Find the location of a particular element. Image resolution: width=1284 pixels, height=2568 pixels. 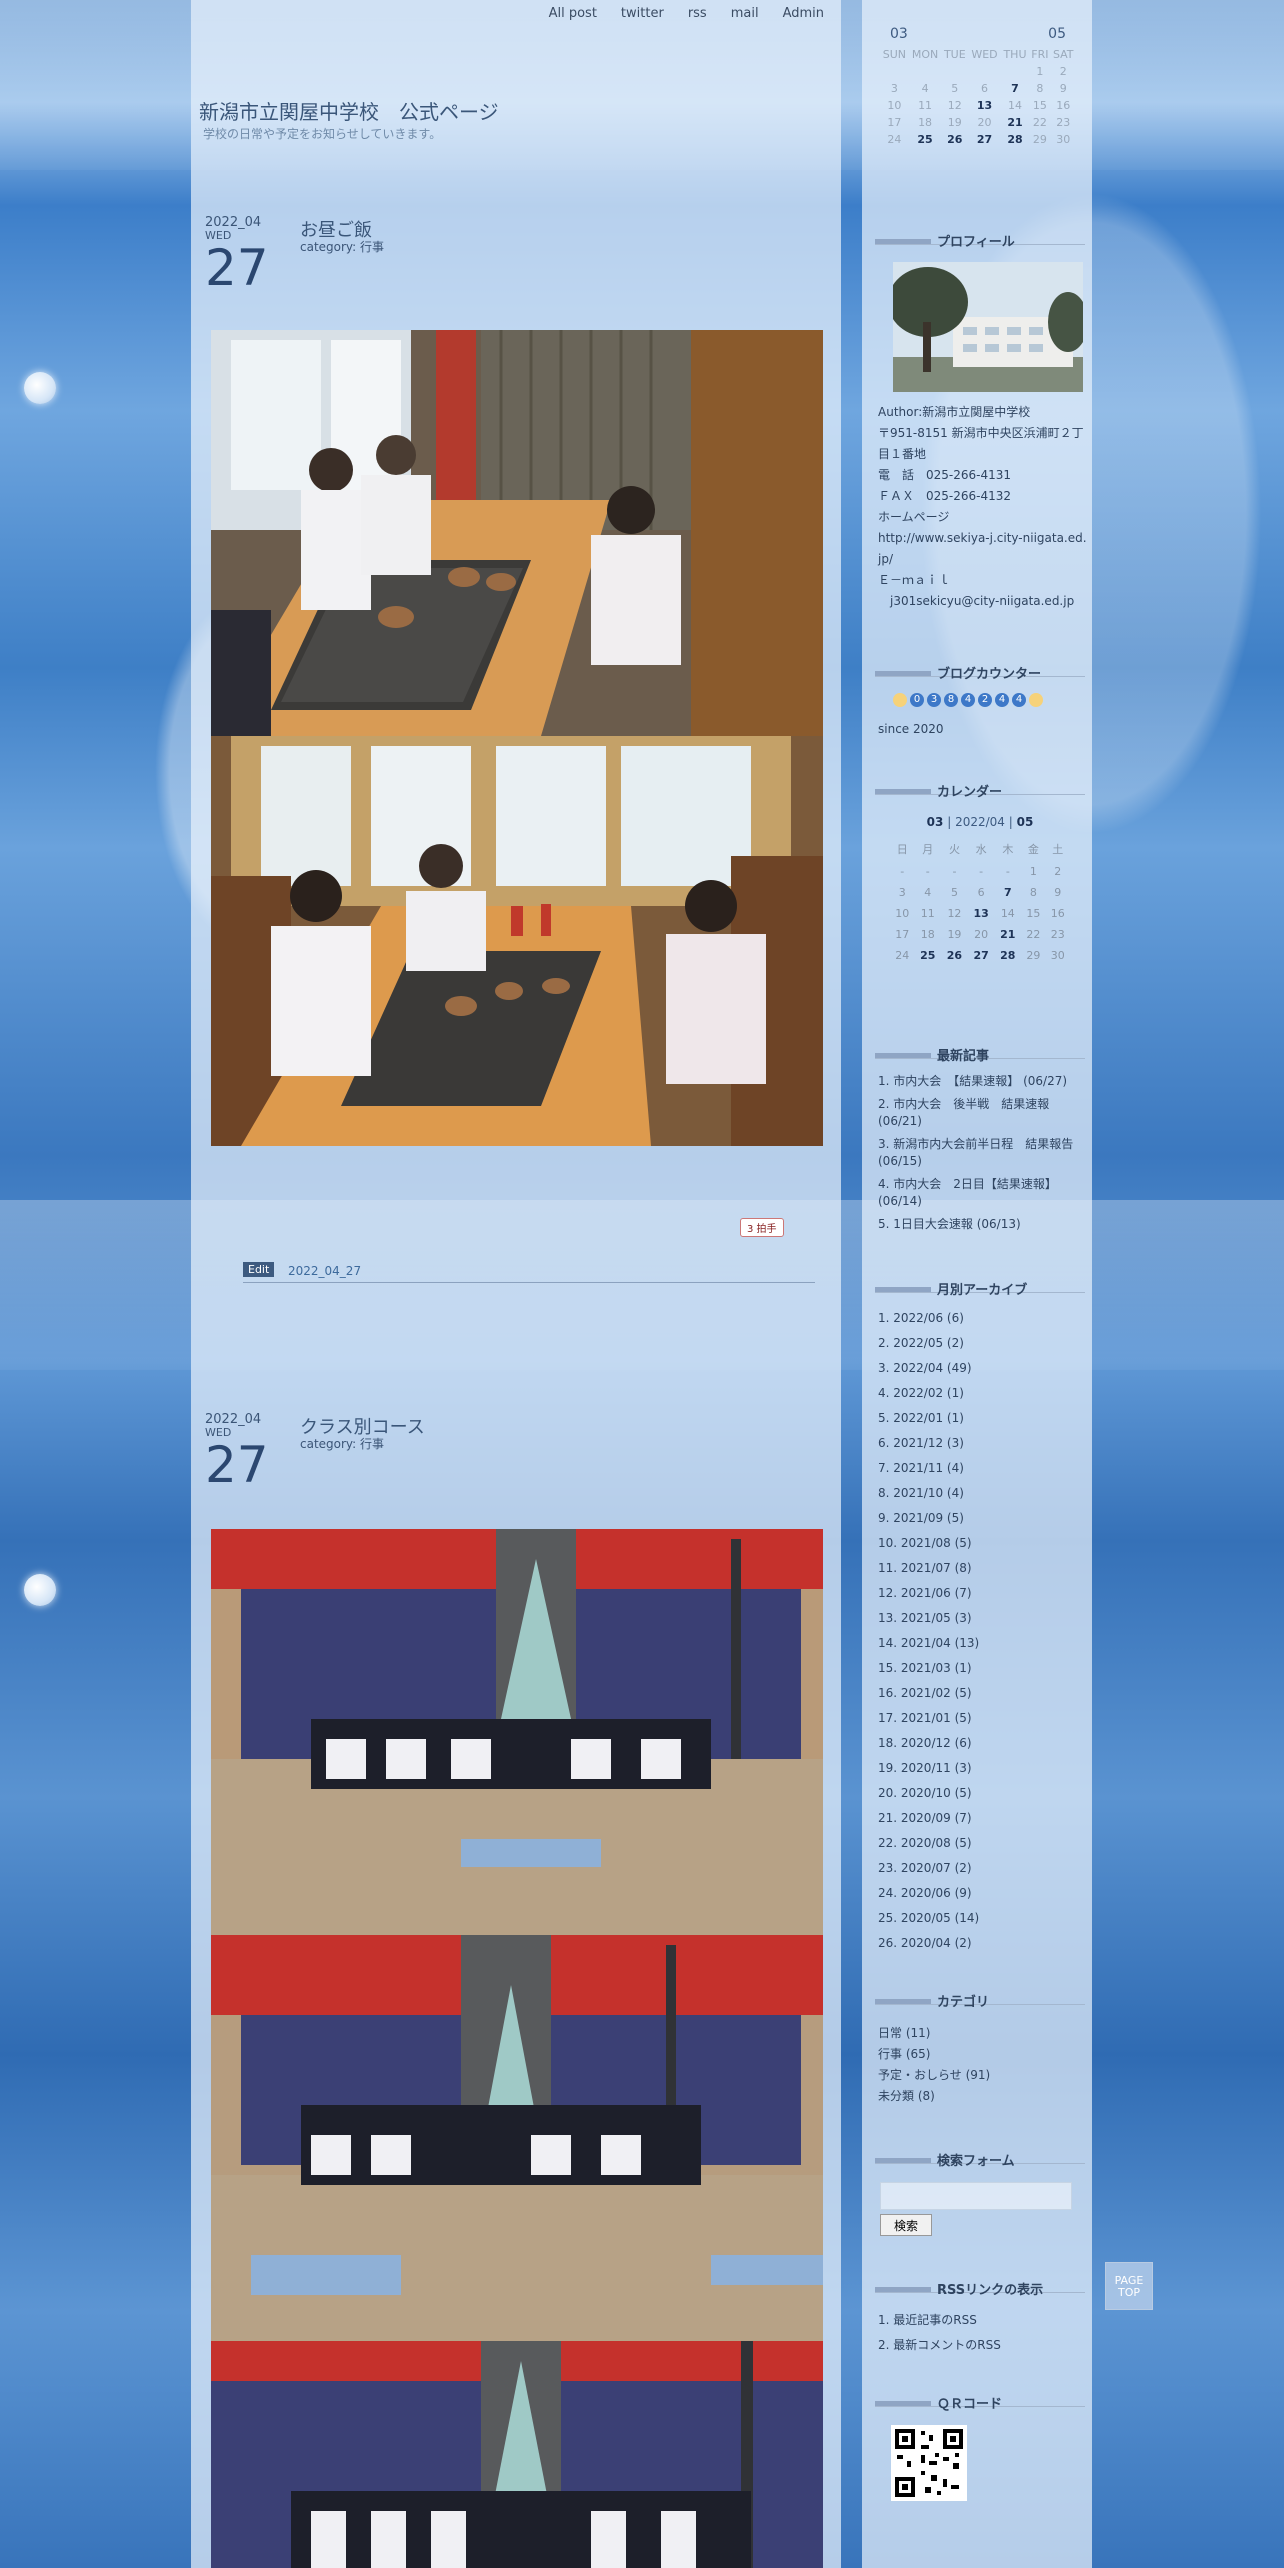

rss-item: 2. 最新コメントのRSS is located at coordinates (983, 2345).